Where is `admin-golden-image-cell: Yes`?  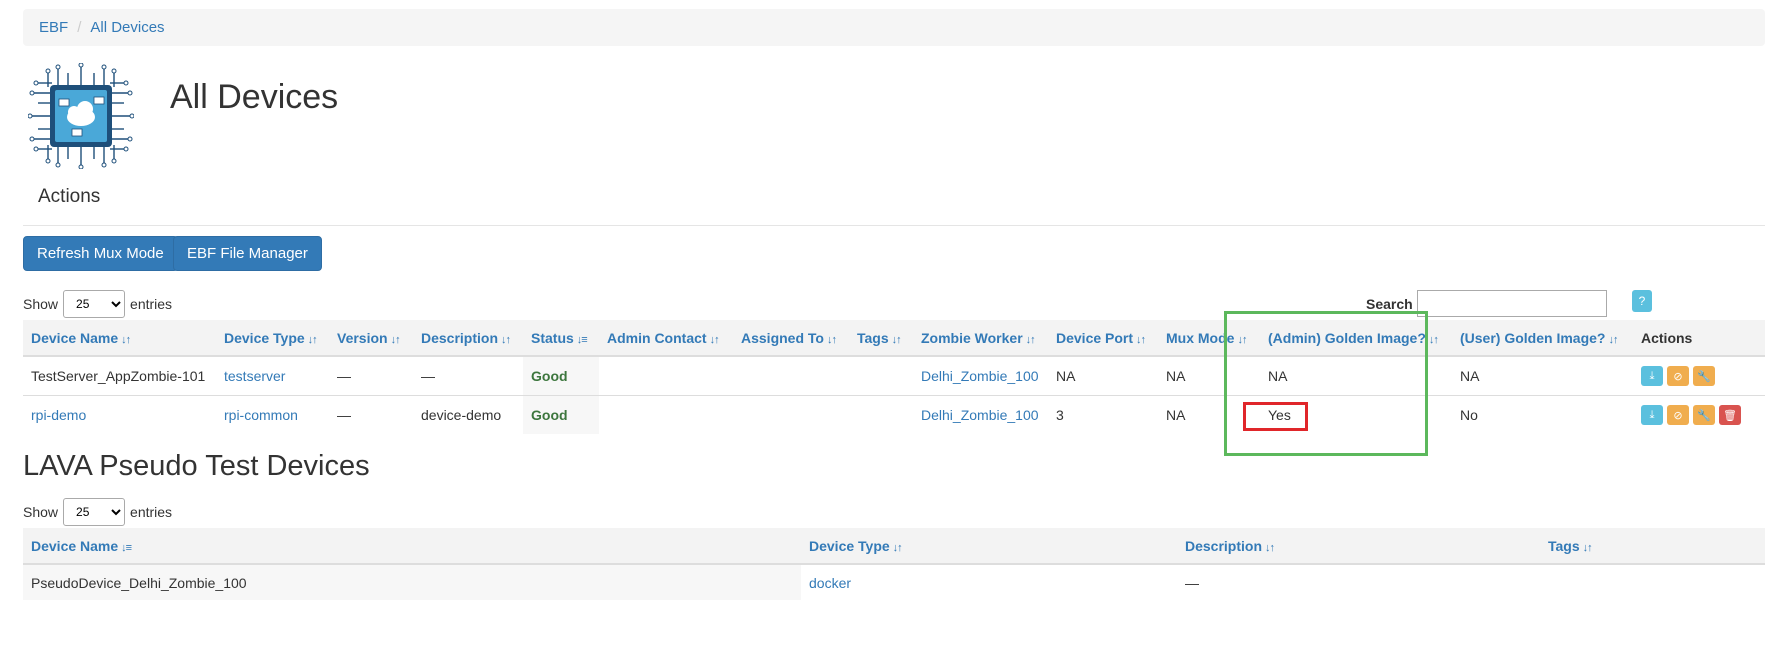 admin-golden-image-cell: Yes is located at coordinates (1279, 414).